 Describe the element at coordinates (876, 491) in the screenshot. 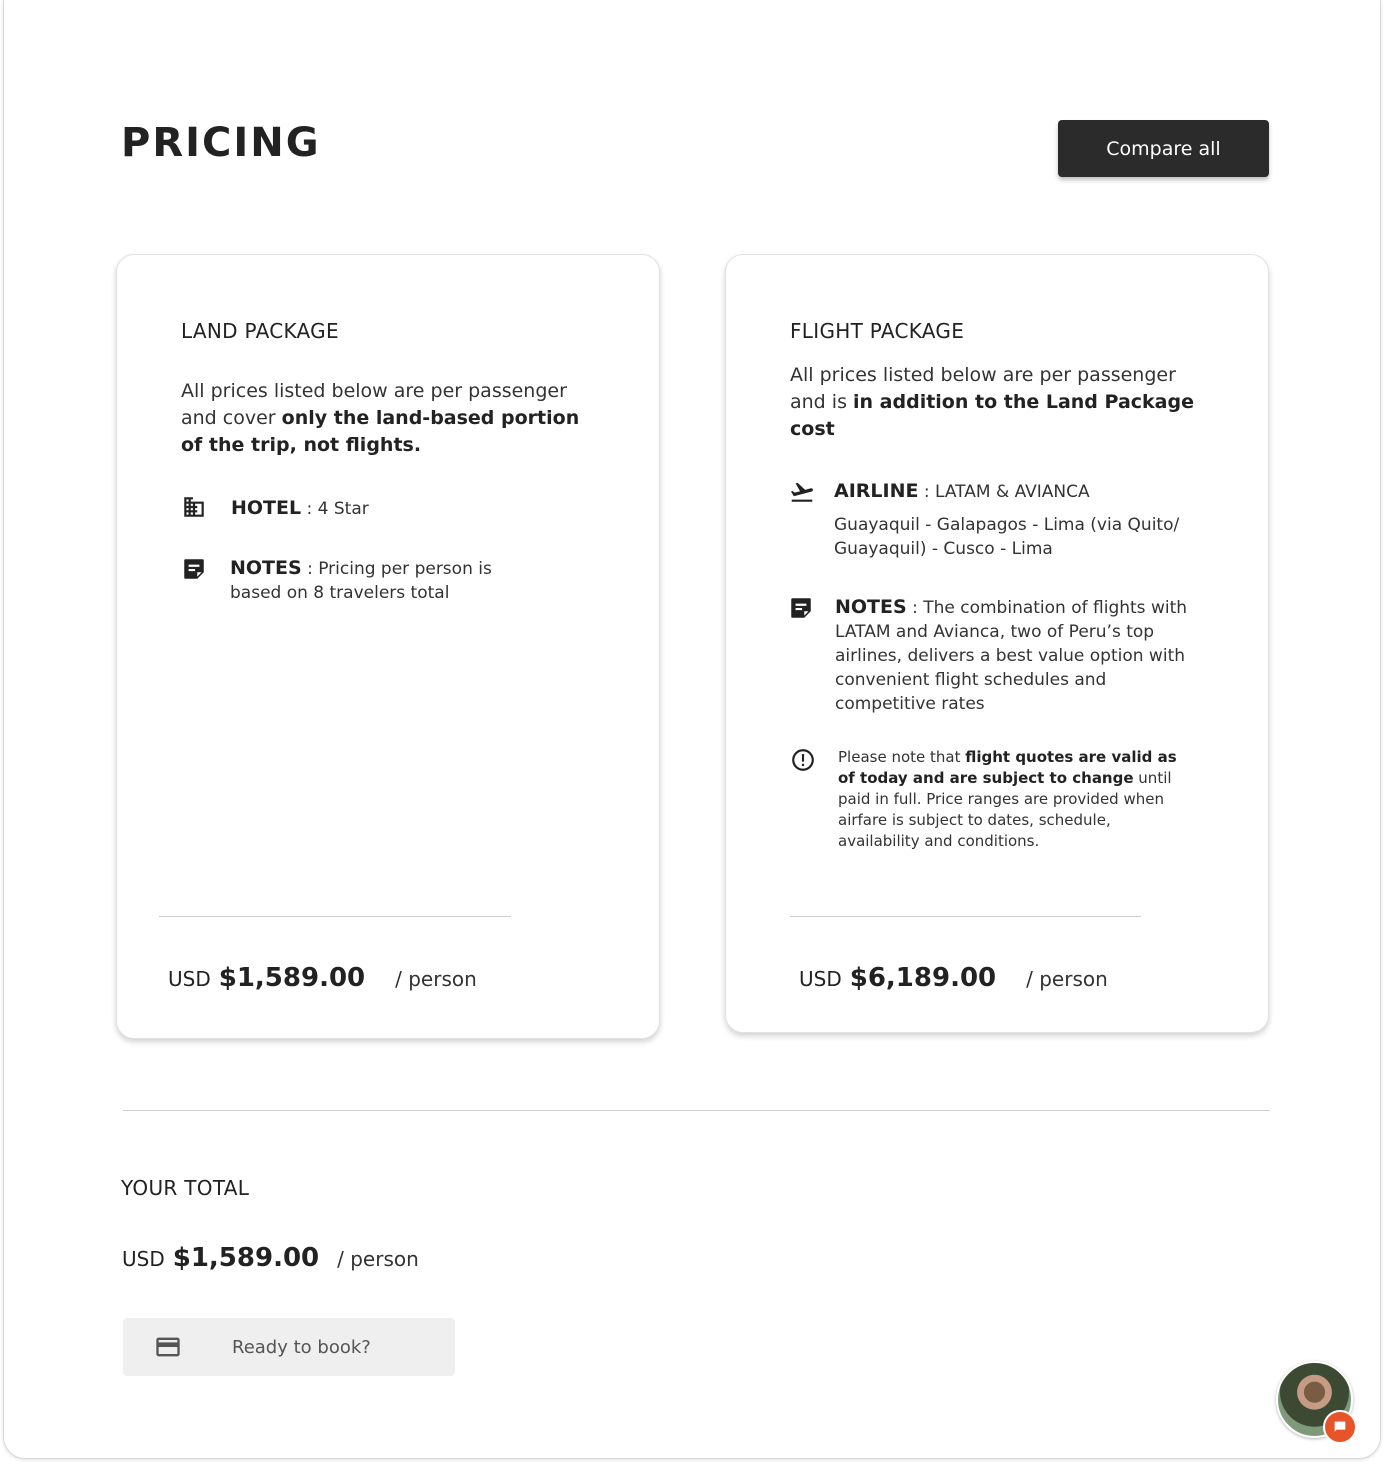

I see `airline-label: AIRLINE` at that location.